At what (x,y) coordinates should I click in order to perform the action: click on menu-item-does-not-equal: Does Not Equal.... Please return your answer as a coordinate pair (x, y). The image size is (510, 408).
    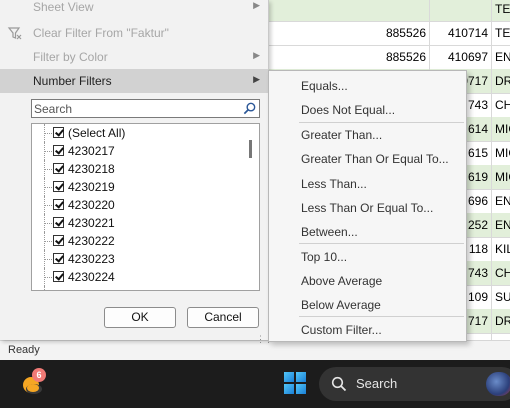
    Looking at the image, I should click on (367, 109).